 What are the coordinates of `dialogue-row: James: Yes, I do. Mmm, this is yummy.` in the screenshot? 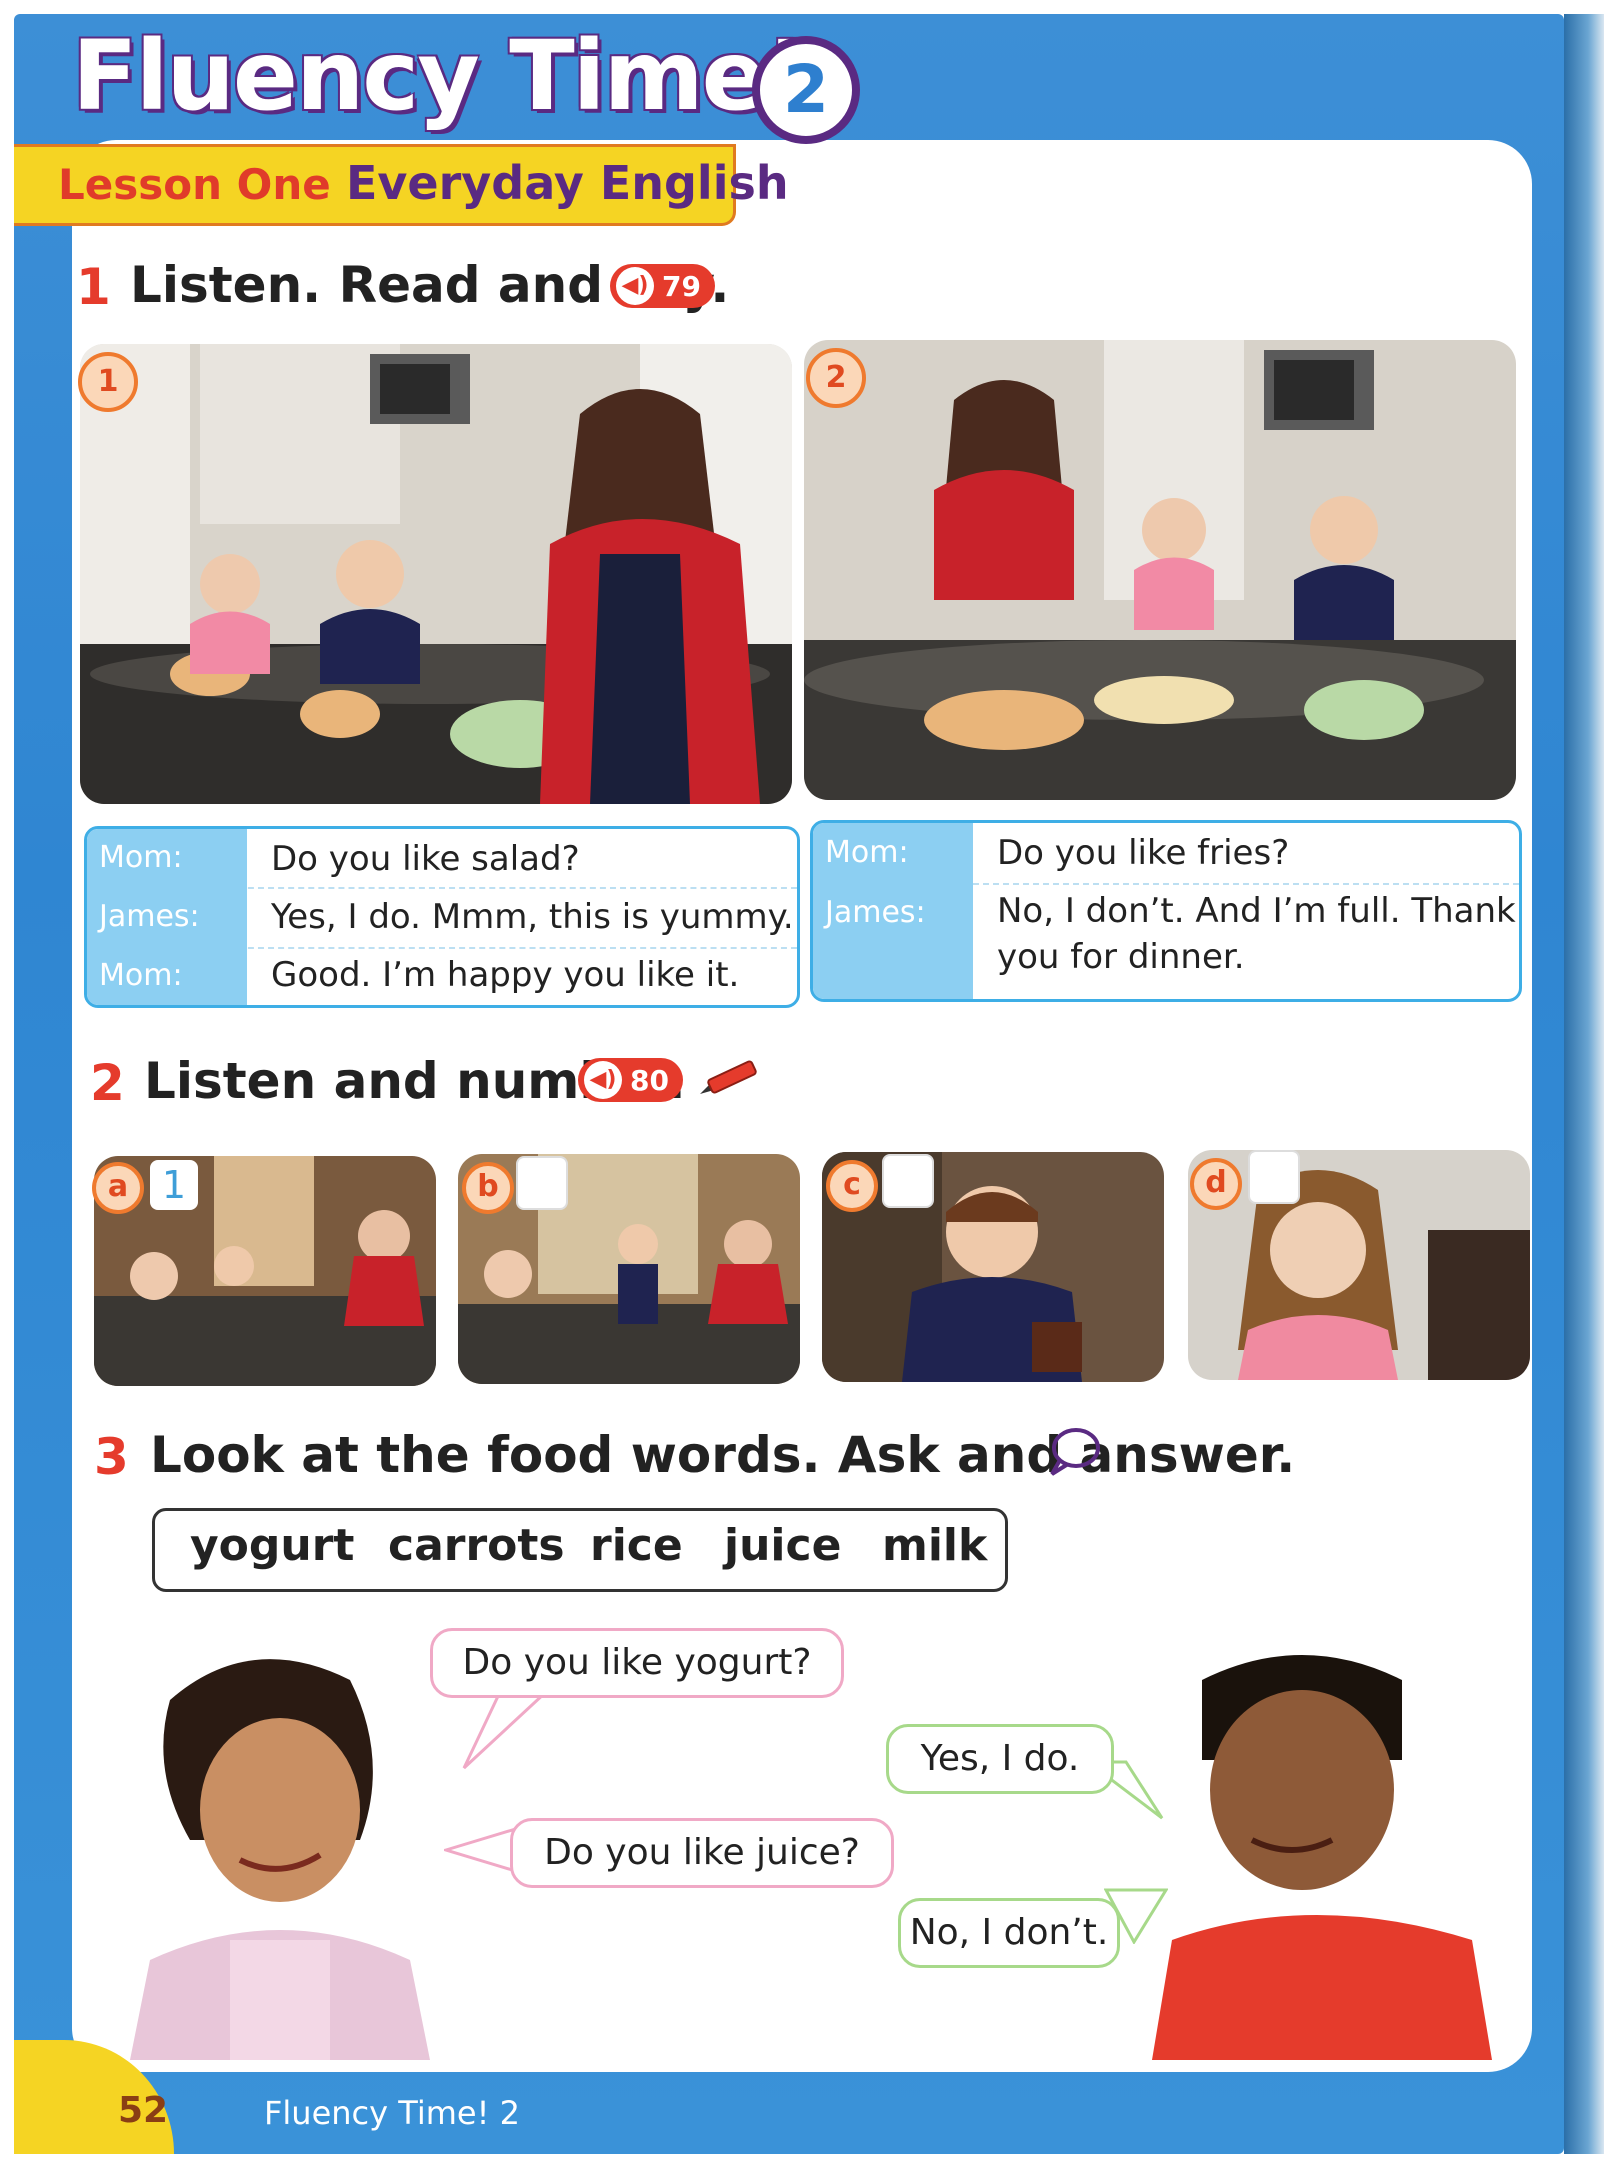 It's located at (442, 918).